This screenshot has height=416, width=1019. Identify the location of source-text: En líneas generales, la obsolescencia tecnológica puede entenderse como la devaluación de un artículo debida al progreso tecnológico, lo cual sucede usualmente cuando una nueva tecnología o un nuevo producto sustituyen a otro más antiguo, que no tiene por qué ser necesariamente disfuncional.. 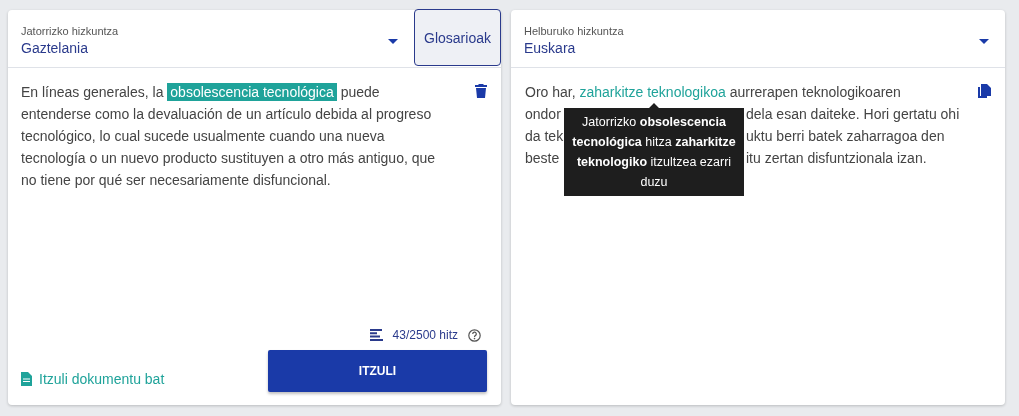
(229, 136).